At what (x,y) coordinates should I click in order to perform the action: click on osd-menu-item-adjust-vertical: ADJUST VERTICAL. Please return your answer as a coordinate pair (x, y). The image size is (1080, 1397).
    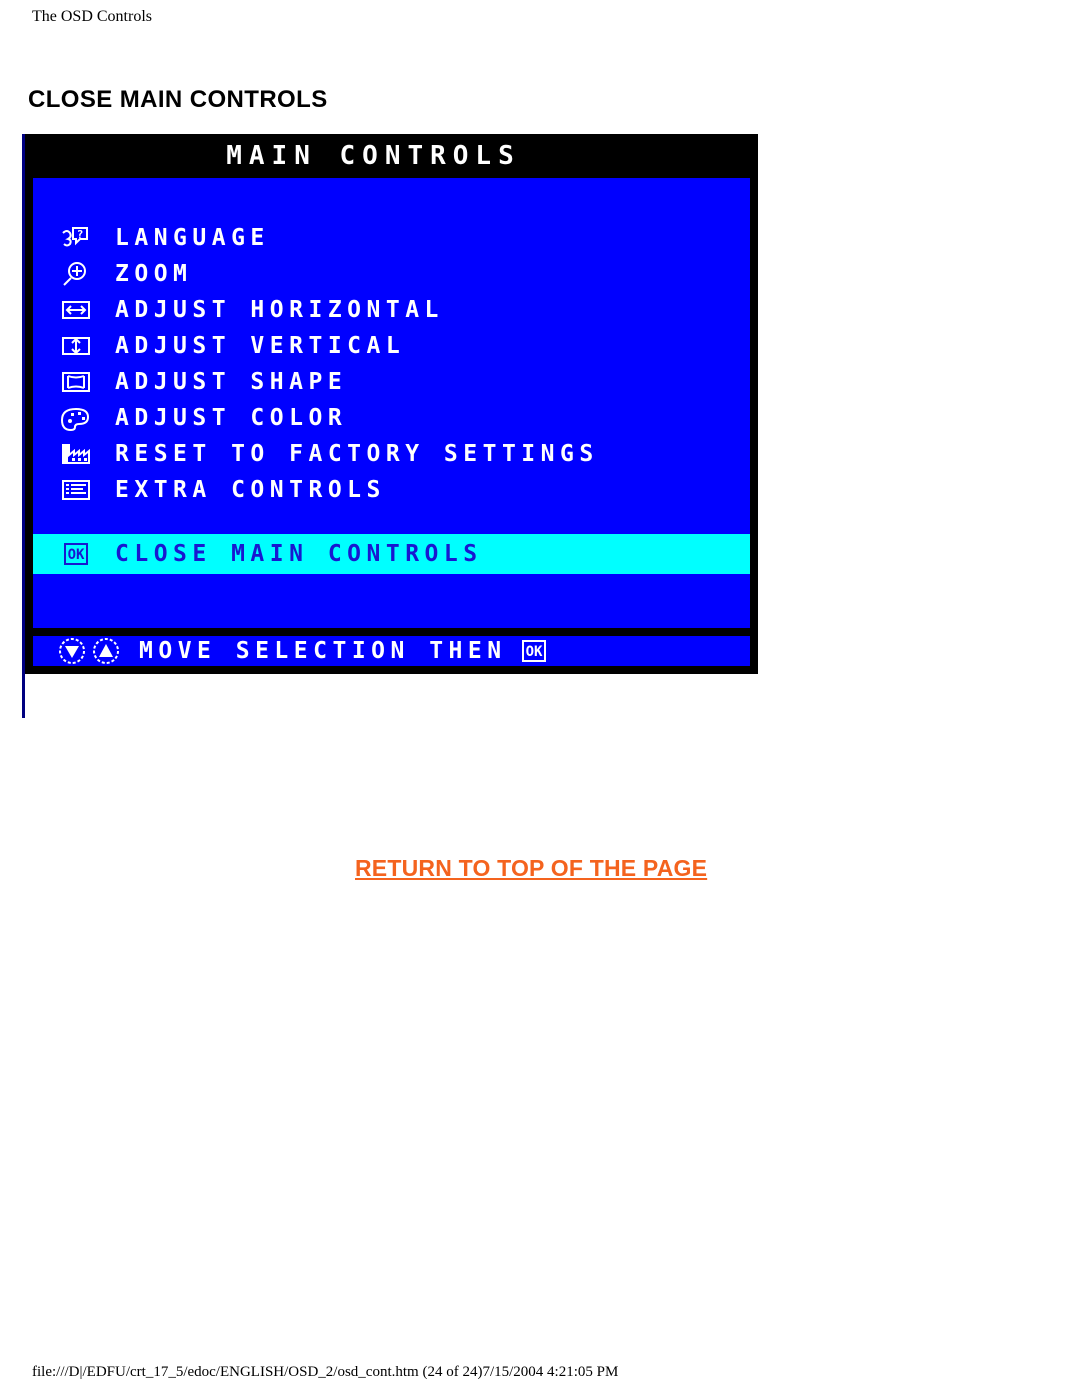
    Looking at the image, I should click on (391, 346).